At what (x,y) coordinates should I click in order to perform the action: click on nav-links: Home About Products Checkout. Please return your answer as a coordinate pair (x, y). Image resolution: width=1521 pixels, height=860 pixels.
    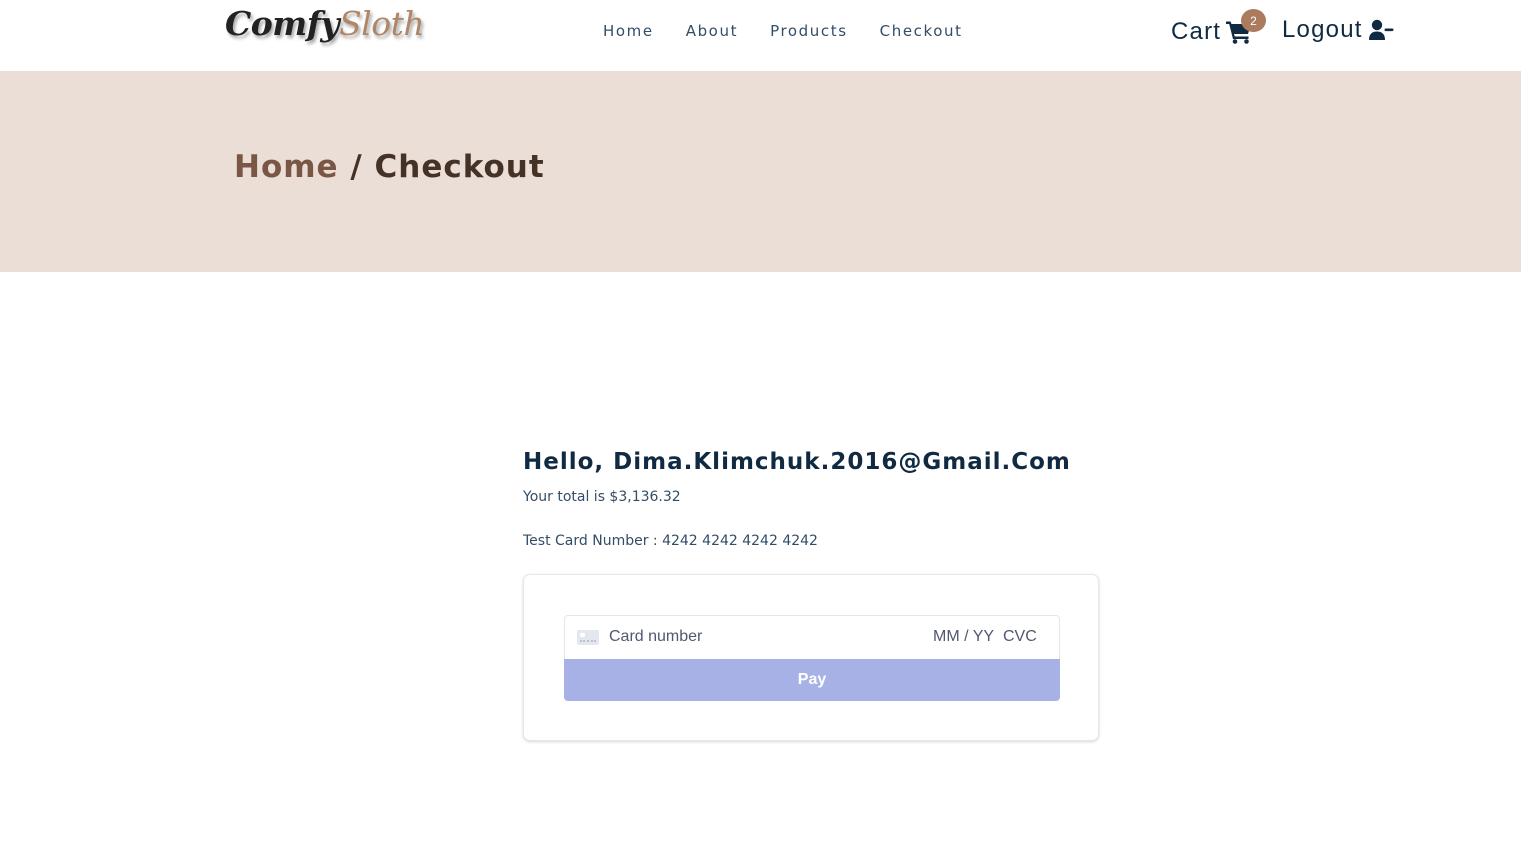
    Looking at the image, I should click on (799, 31).